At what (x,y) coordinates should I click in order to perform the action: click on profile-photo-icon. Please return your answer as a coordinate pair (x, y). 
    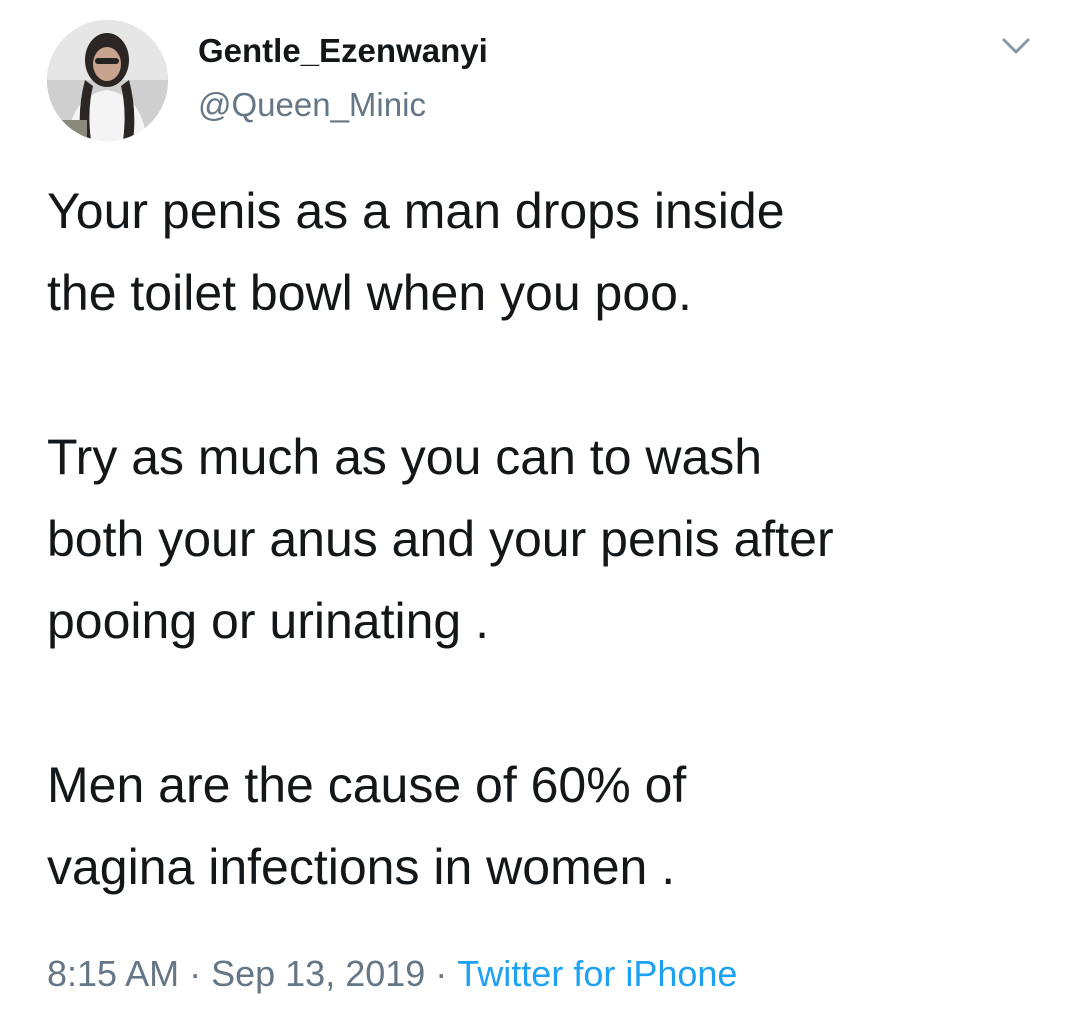
    Looking at the image, I should click on (107, 80).